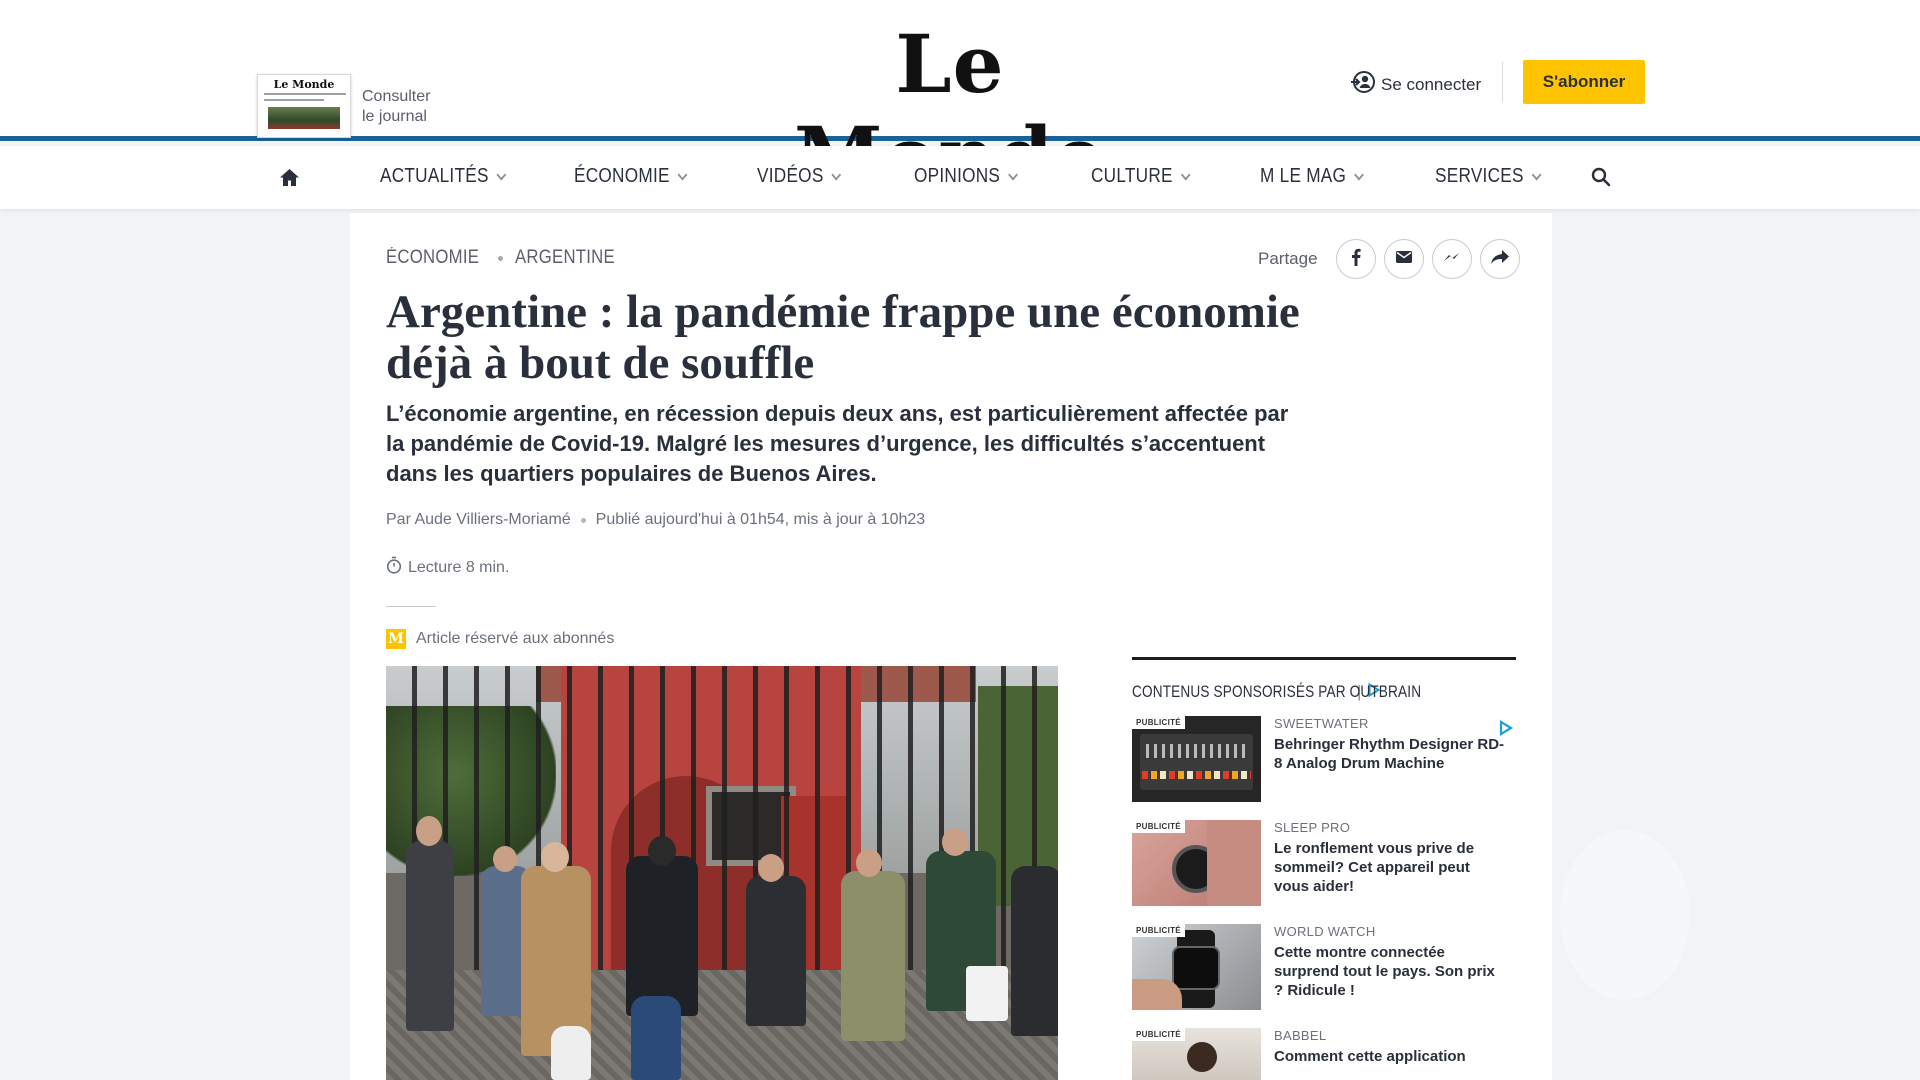 This screenshot has height=1080, width=1920. Describe the element at coordinates (304, 118) in the screenshot. I see `journal-front-photo` at that location.